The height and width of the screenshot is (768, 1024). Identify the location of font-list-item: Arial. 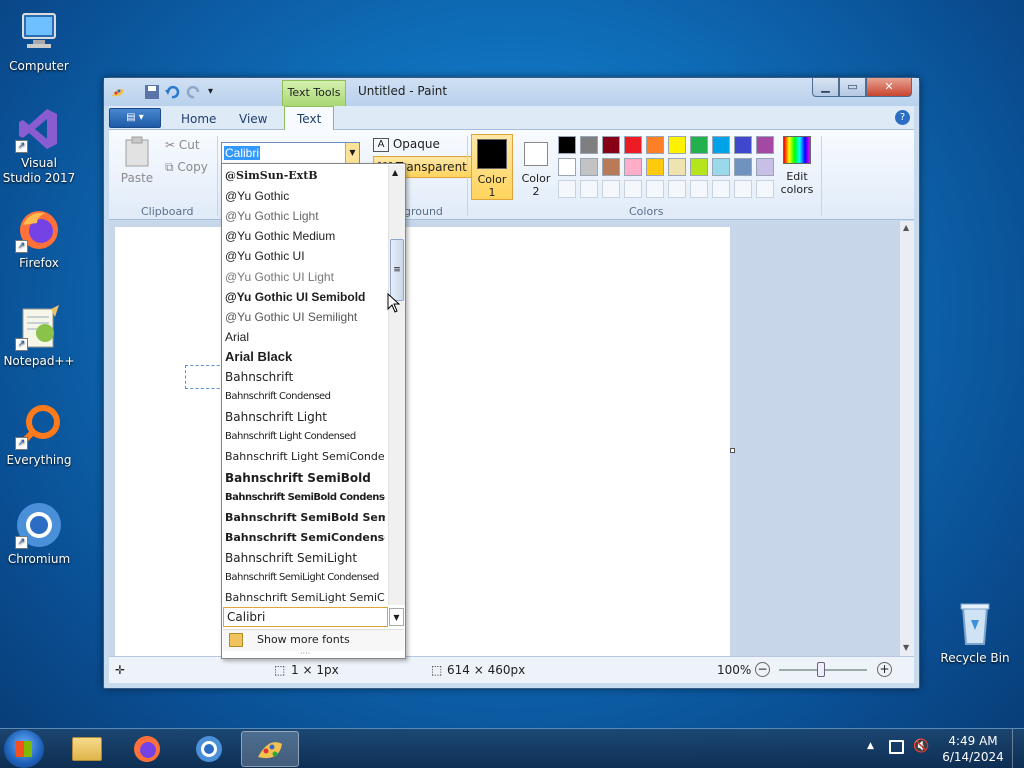
(305, 337).